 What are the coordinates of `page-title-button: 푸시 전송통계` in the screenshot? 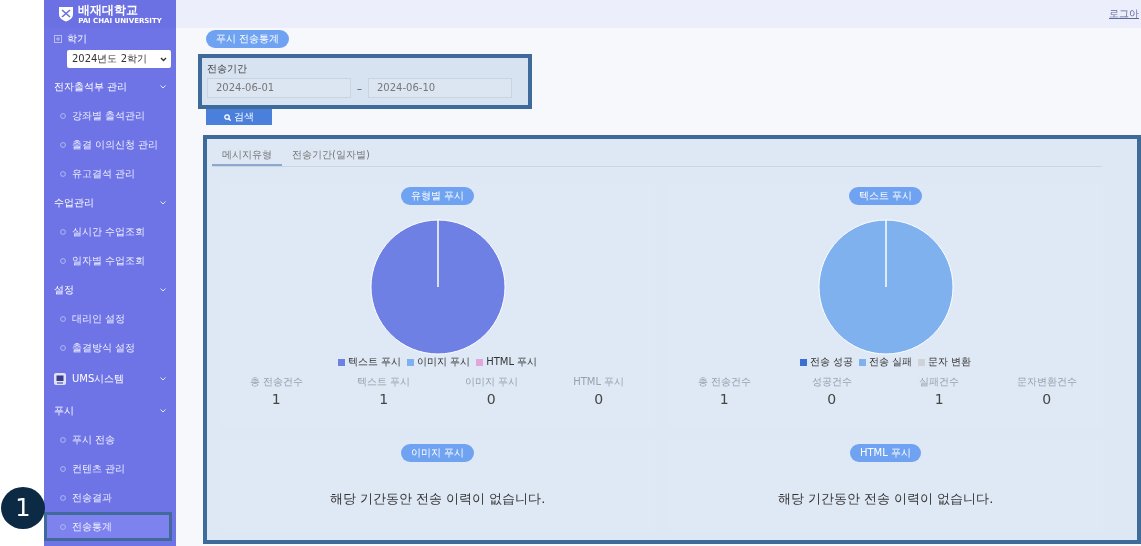 It's located at (248, 39).